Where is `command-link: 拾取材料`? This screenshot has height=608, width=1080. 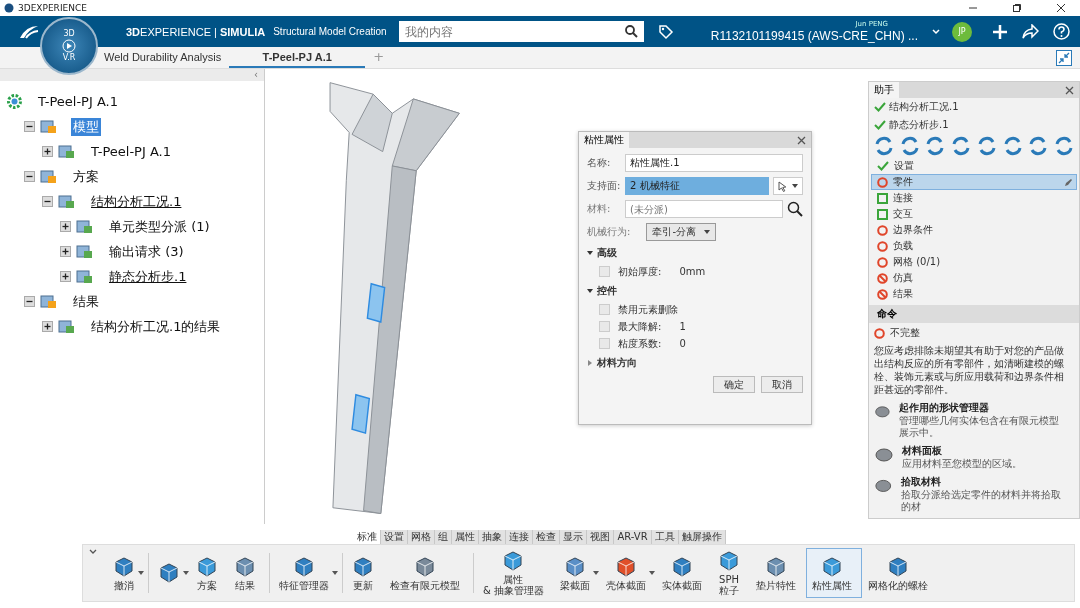
command-link: 拾取材料 is located at coordinates (983, 482).